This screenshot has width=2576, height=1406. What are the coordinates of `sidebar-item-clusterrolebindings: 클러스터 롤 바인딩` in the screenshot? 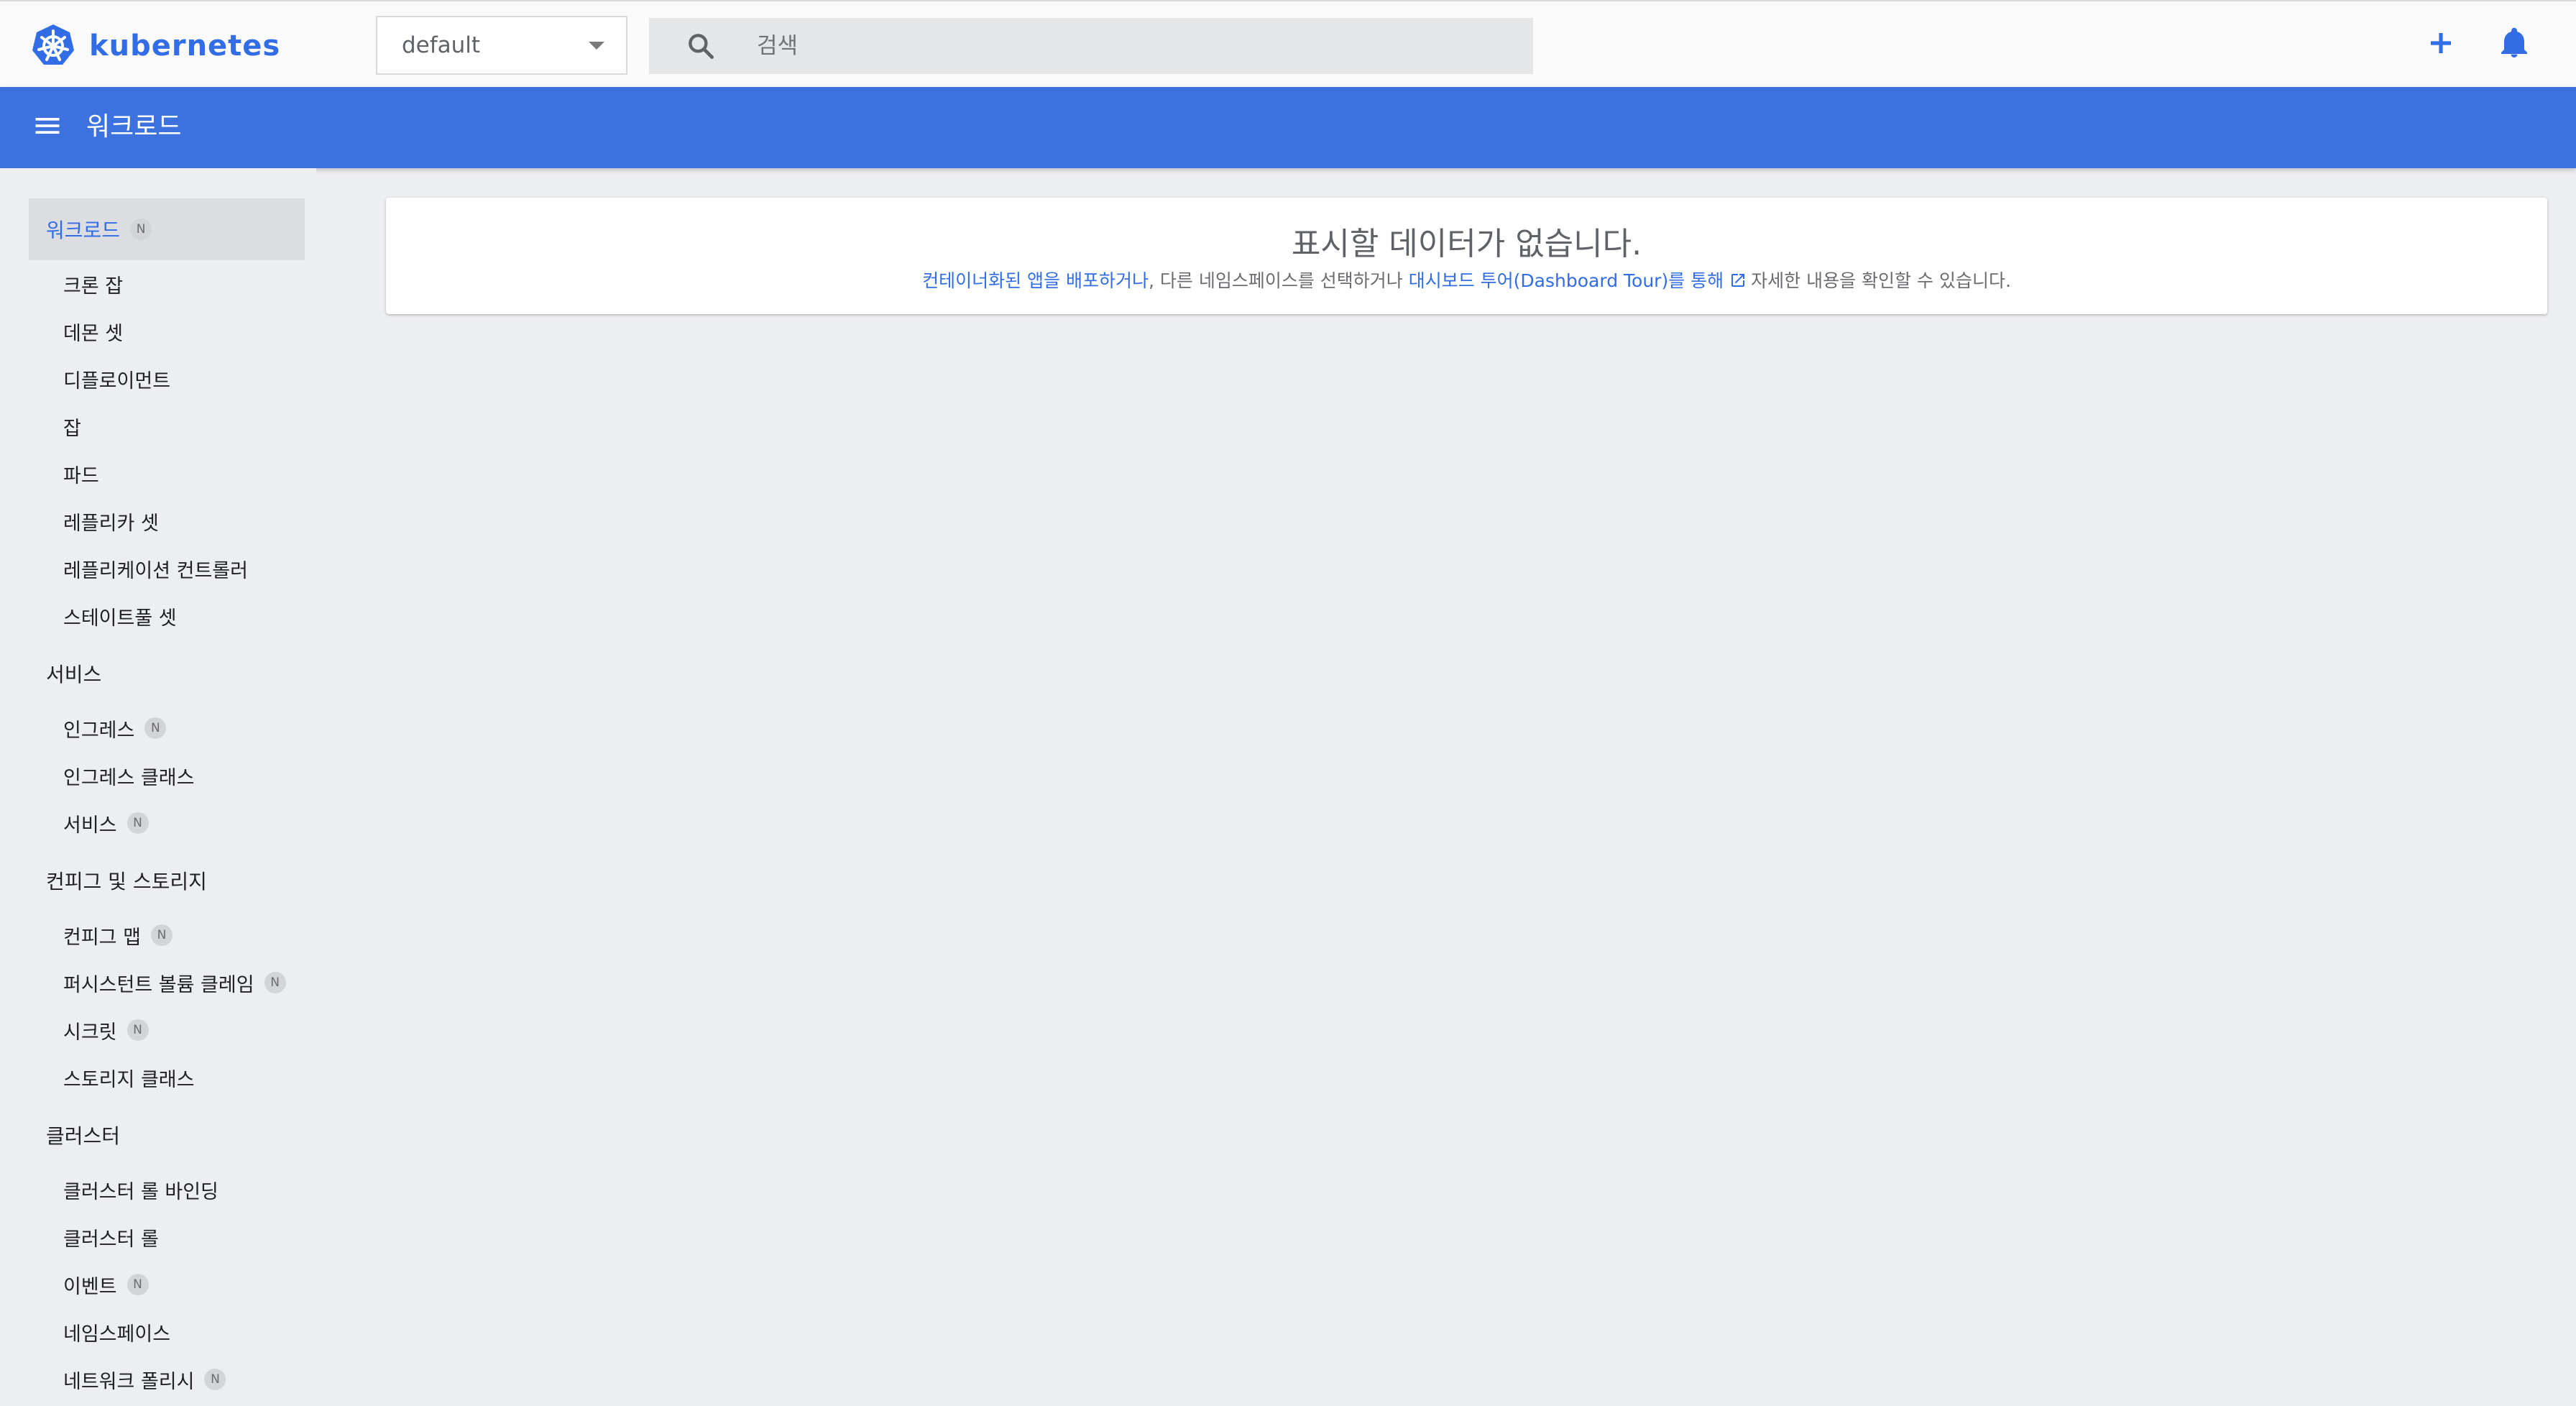 It's located at (167, 1189).